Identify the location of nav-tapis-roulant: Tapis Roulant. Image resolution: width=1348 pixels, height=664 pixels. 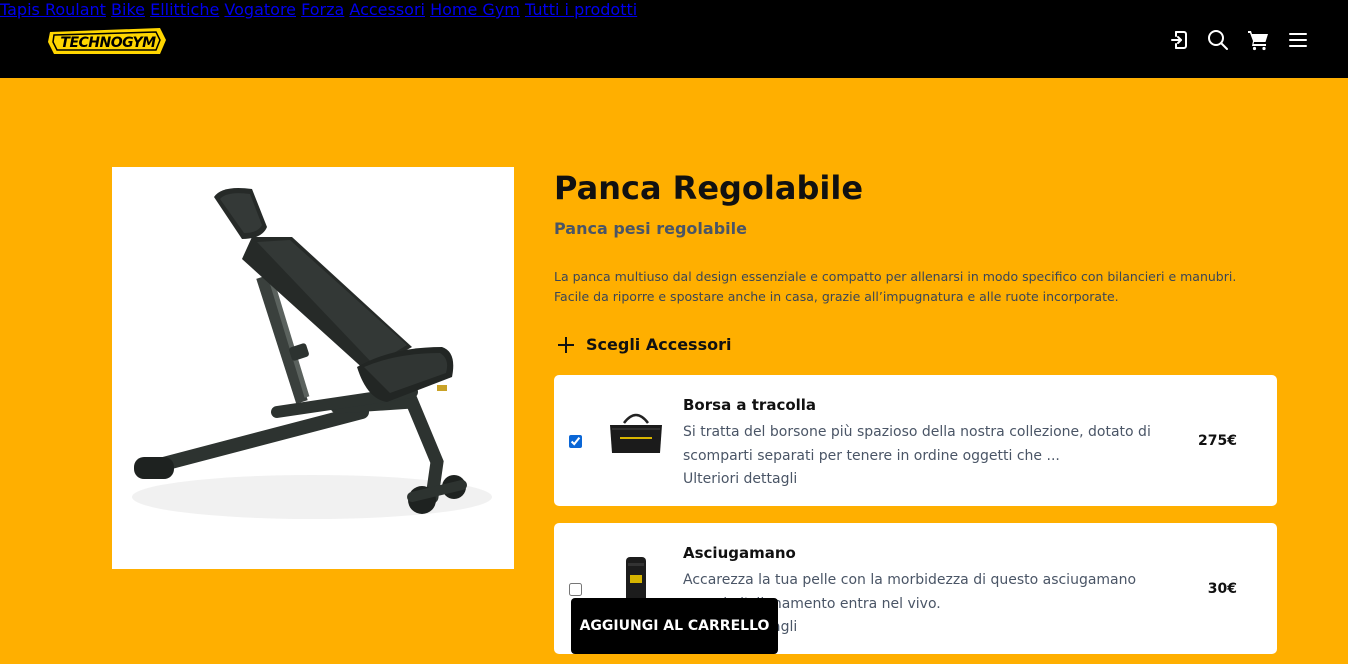
(53, 9).